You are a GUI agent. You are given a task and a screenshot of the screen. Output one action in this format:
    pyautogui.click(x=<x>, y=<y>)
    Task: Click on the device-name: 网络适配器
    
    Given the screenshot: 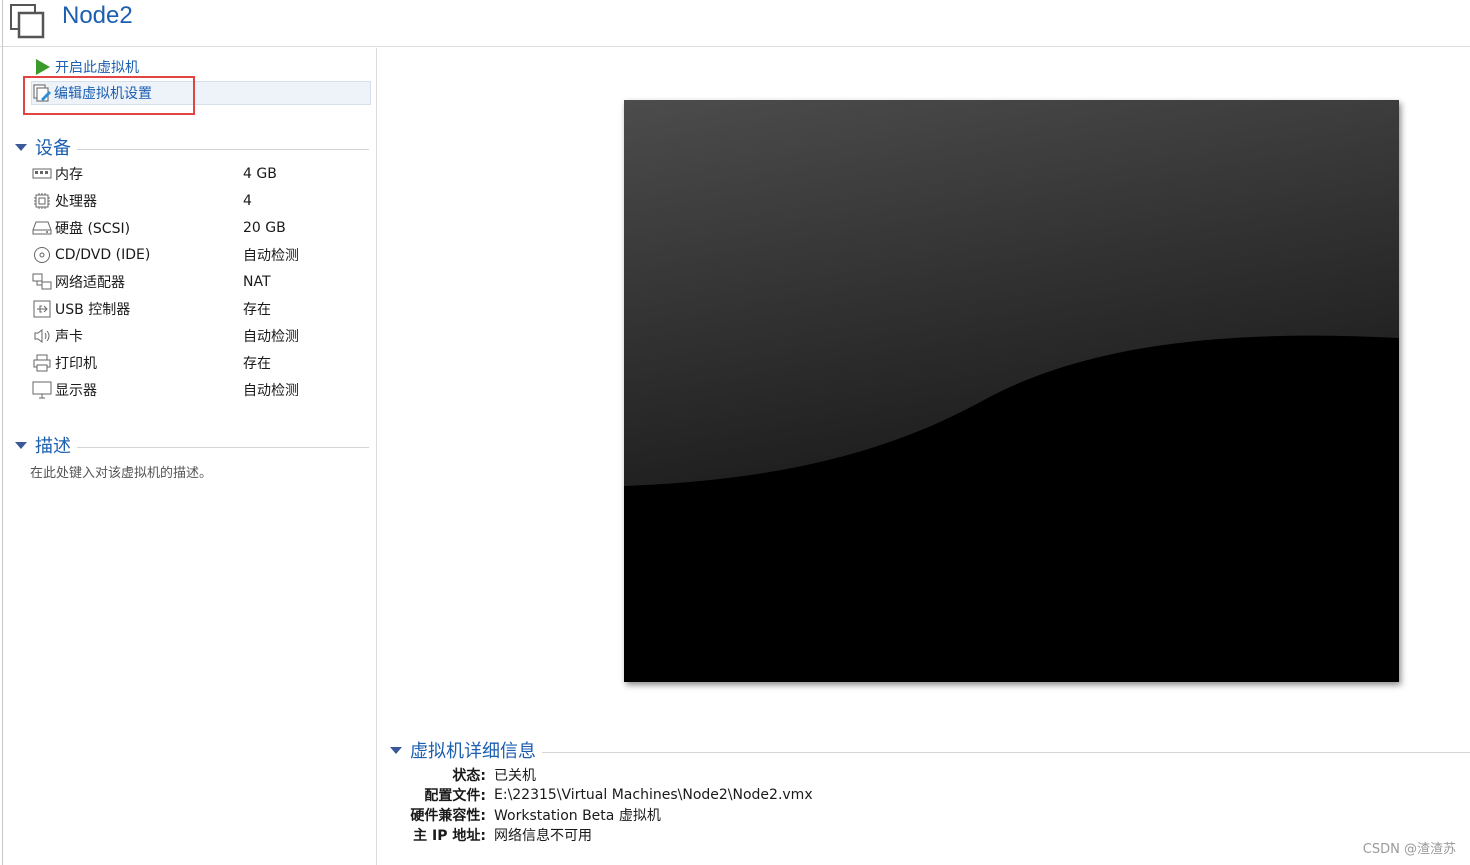 What is the action you would take?
    pyautogui.click(x=90, y=282)
    